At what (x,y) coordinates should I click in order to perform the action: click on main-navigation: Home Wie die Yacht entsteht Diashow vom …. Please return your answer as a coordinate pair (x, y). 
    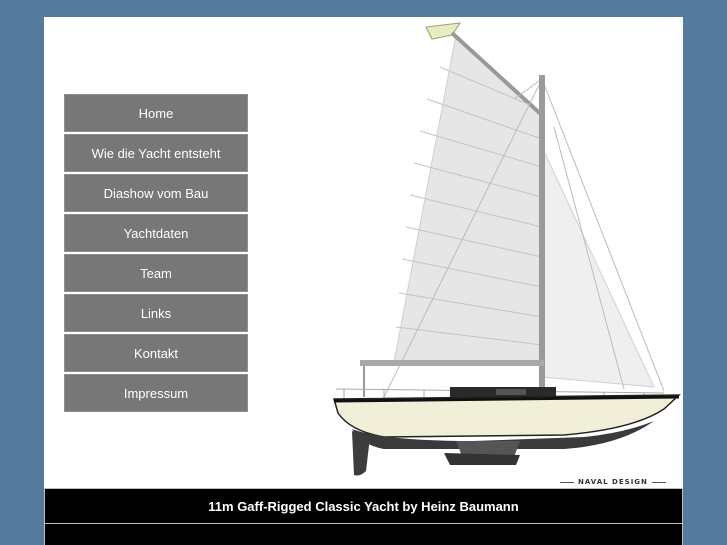
    Looking at the image, I should click on (156, 254).